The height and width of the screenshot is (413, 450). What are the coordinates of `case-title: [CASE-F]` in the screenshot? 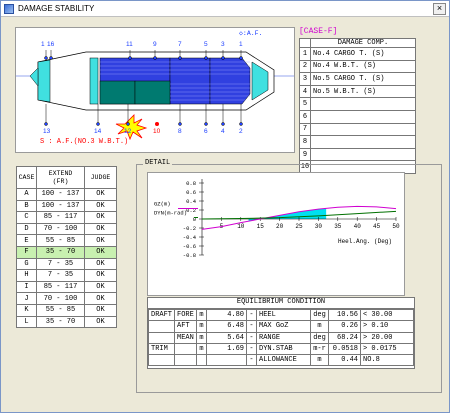 It's located at (318, 31).